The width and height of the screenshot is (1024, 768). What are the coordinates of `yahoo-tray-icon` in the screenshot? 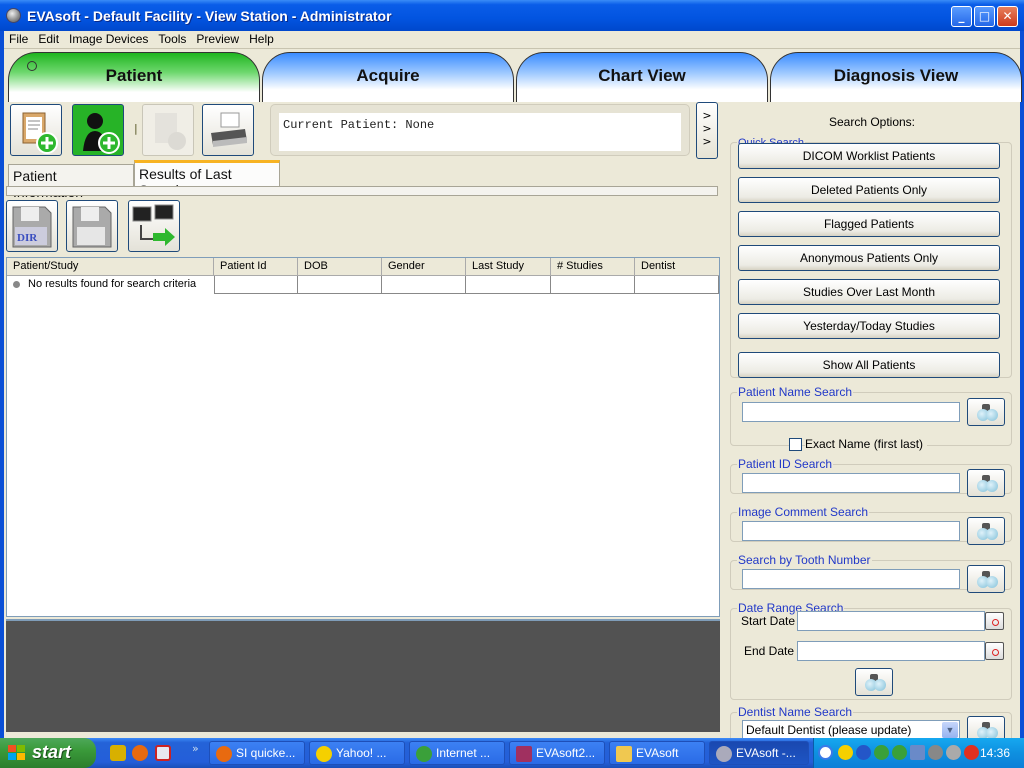 It's located at (845, 752).